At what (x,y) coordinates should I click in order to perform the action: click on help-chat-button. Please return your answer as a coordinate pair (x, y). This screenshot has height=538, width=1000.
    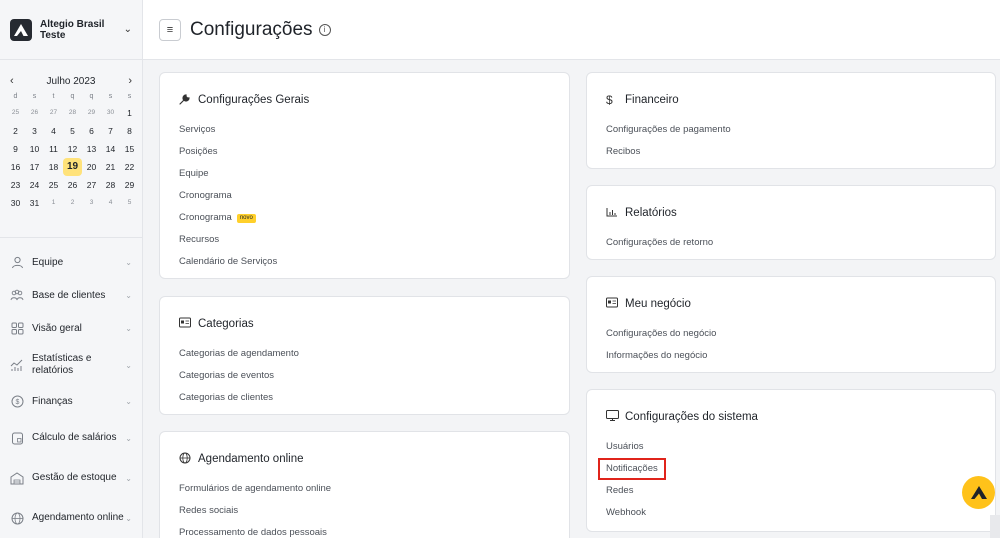
    Looking at the image, I should click on (978, 492).